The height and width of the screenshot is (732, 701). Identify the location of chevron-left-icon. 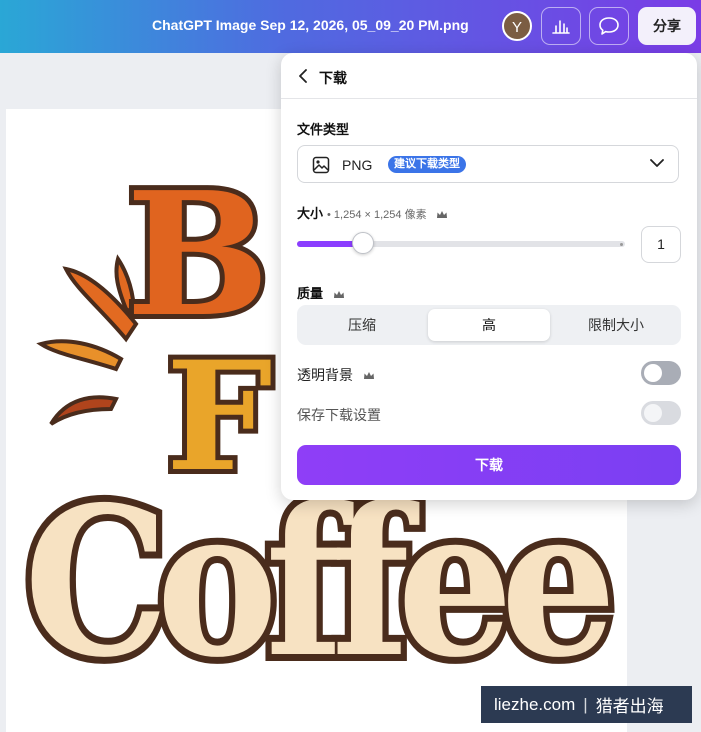
(303, 76).